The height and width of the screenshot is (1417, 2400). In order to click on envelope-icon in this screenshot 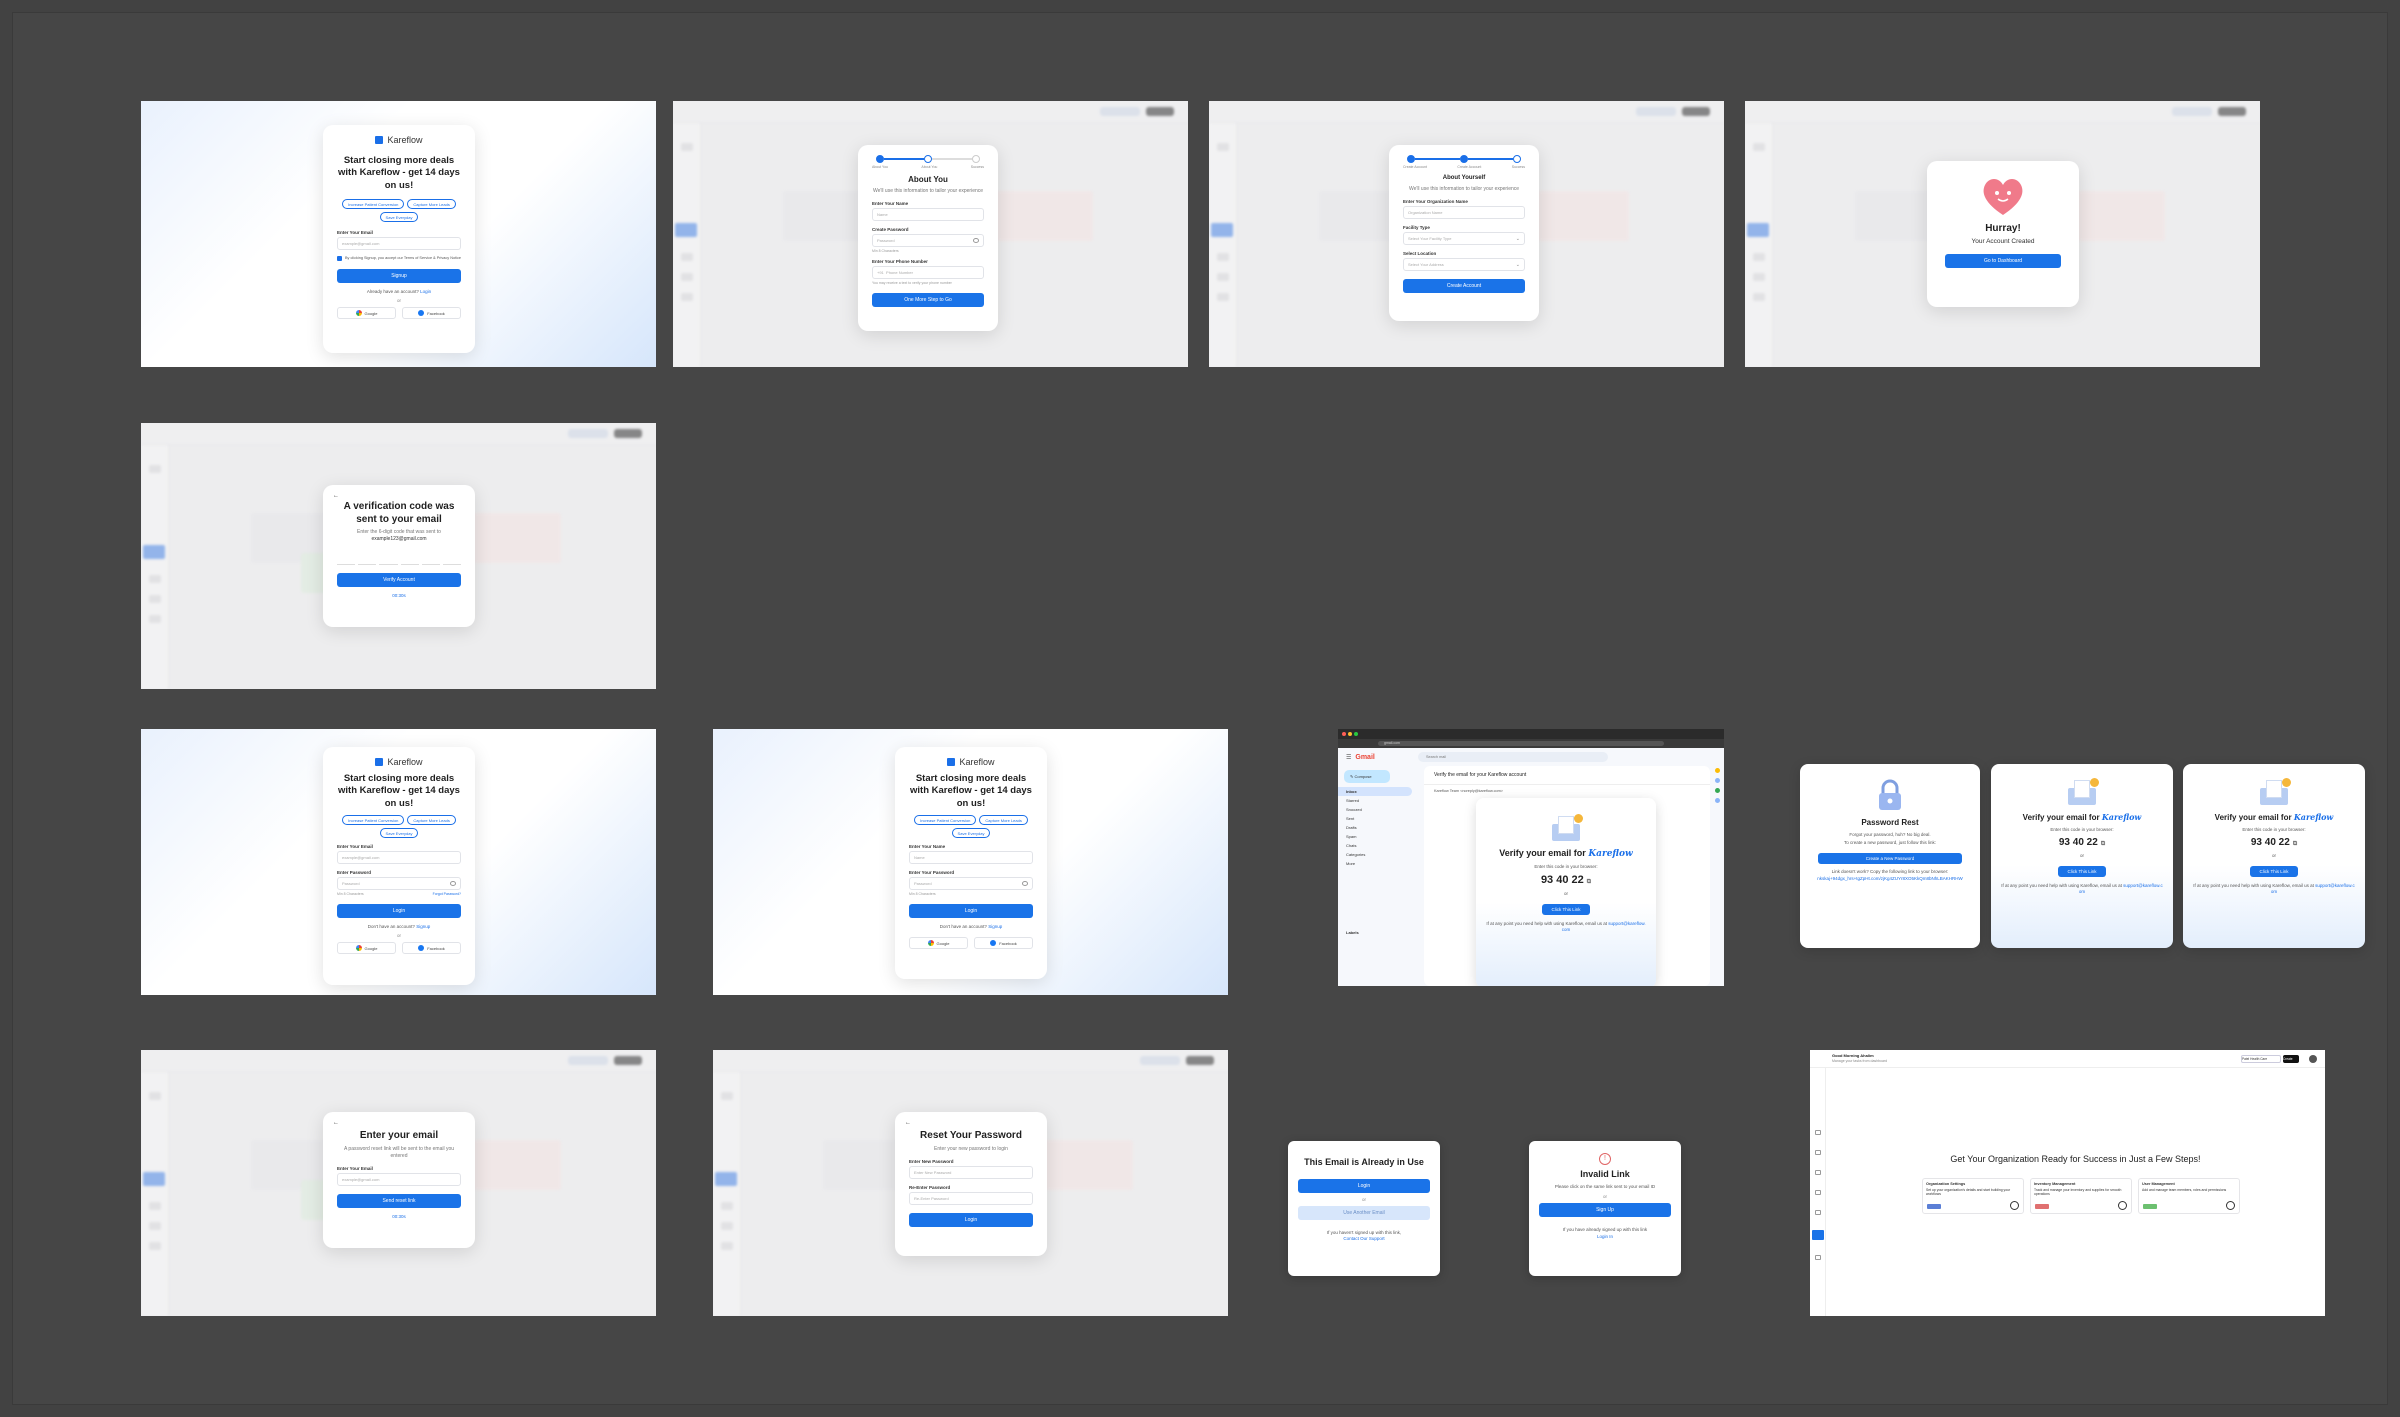, I will do `click(1566, 828)`.